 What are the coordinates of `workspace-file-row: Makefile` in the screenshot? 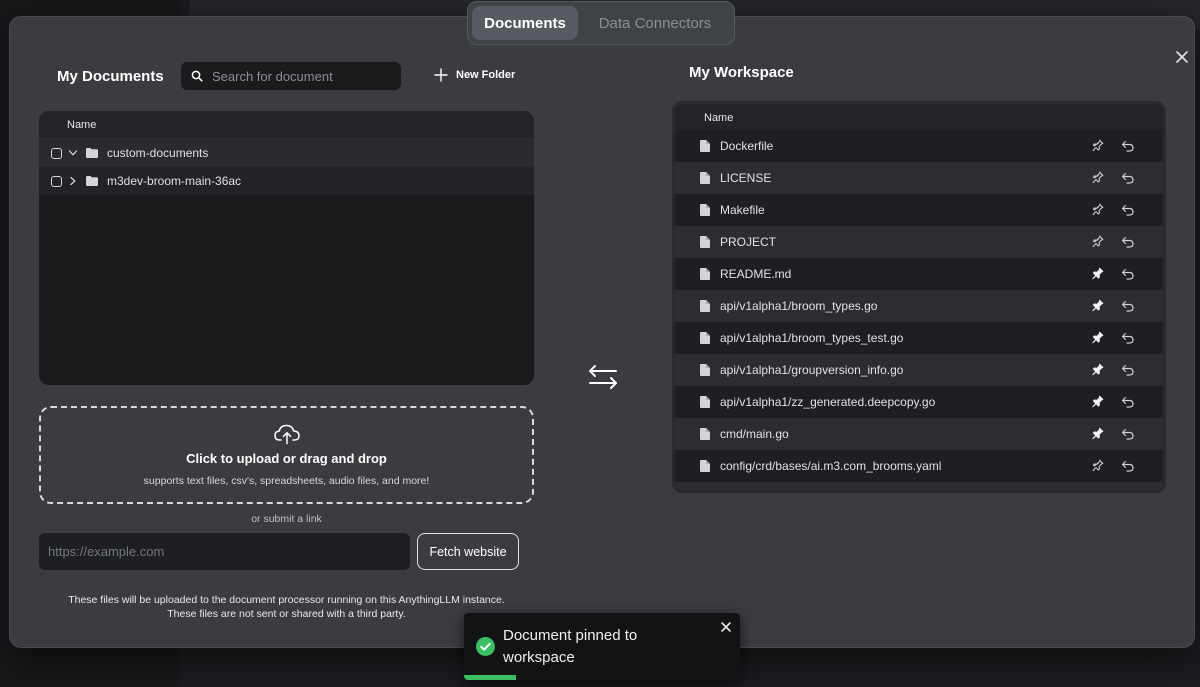 It's located at (919, 210).